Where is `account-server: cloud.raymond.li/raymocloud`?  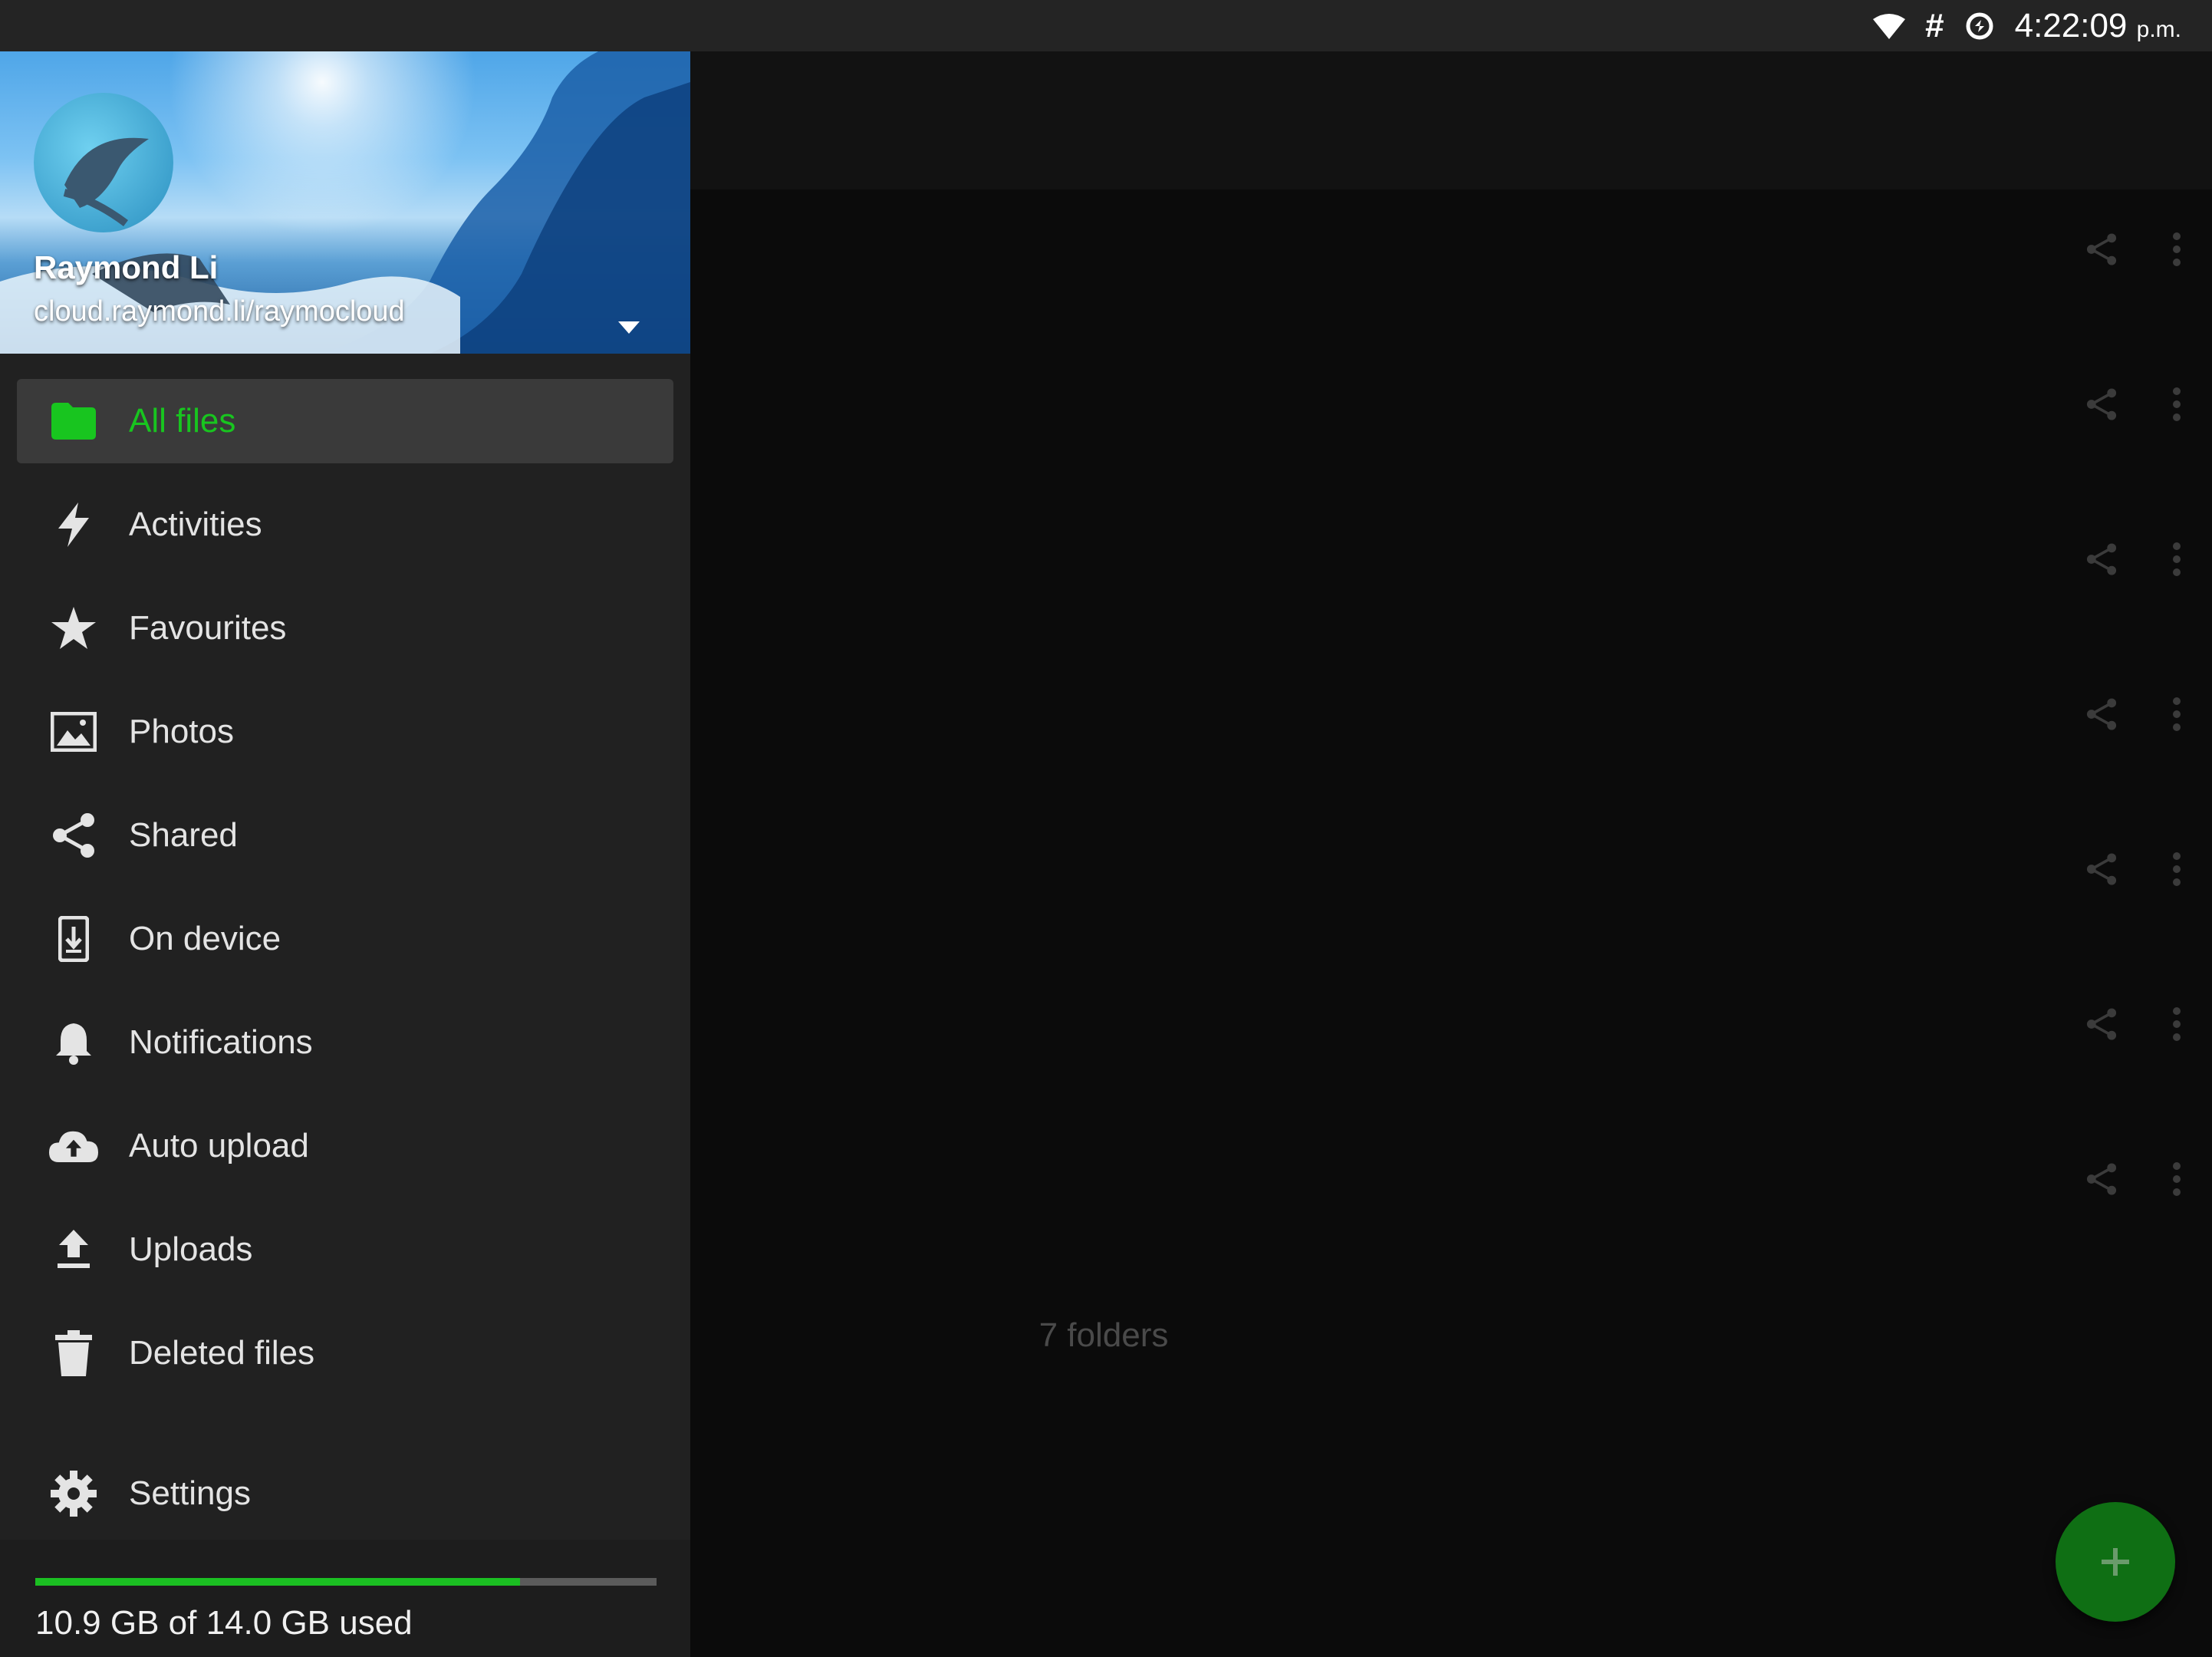 account-server: cloud.raymond.li/raymocloud is located at coordinates (219, 311).